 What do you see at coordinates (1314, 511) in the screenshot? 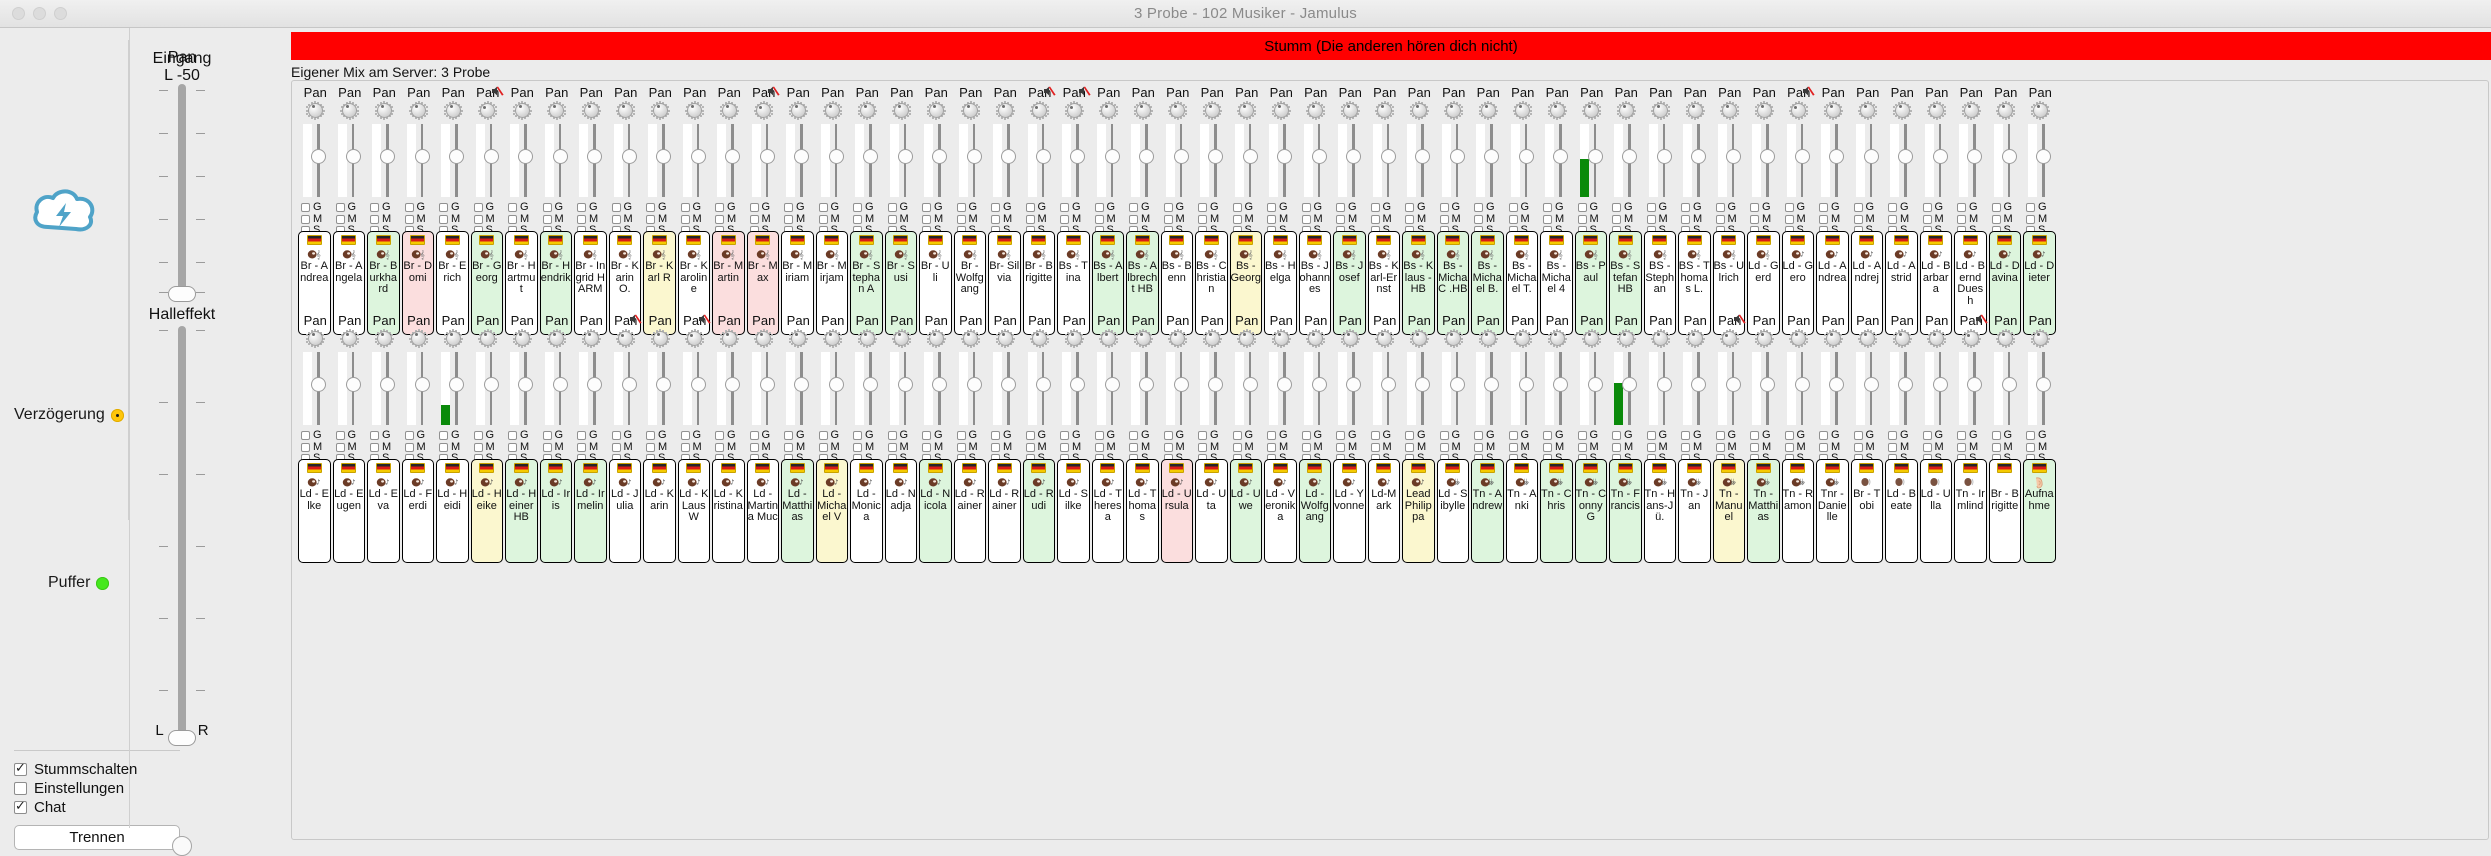
I see `channel-nameplate: ♪ Ld - Wolfgang` at bounding box center [1314, 511].